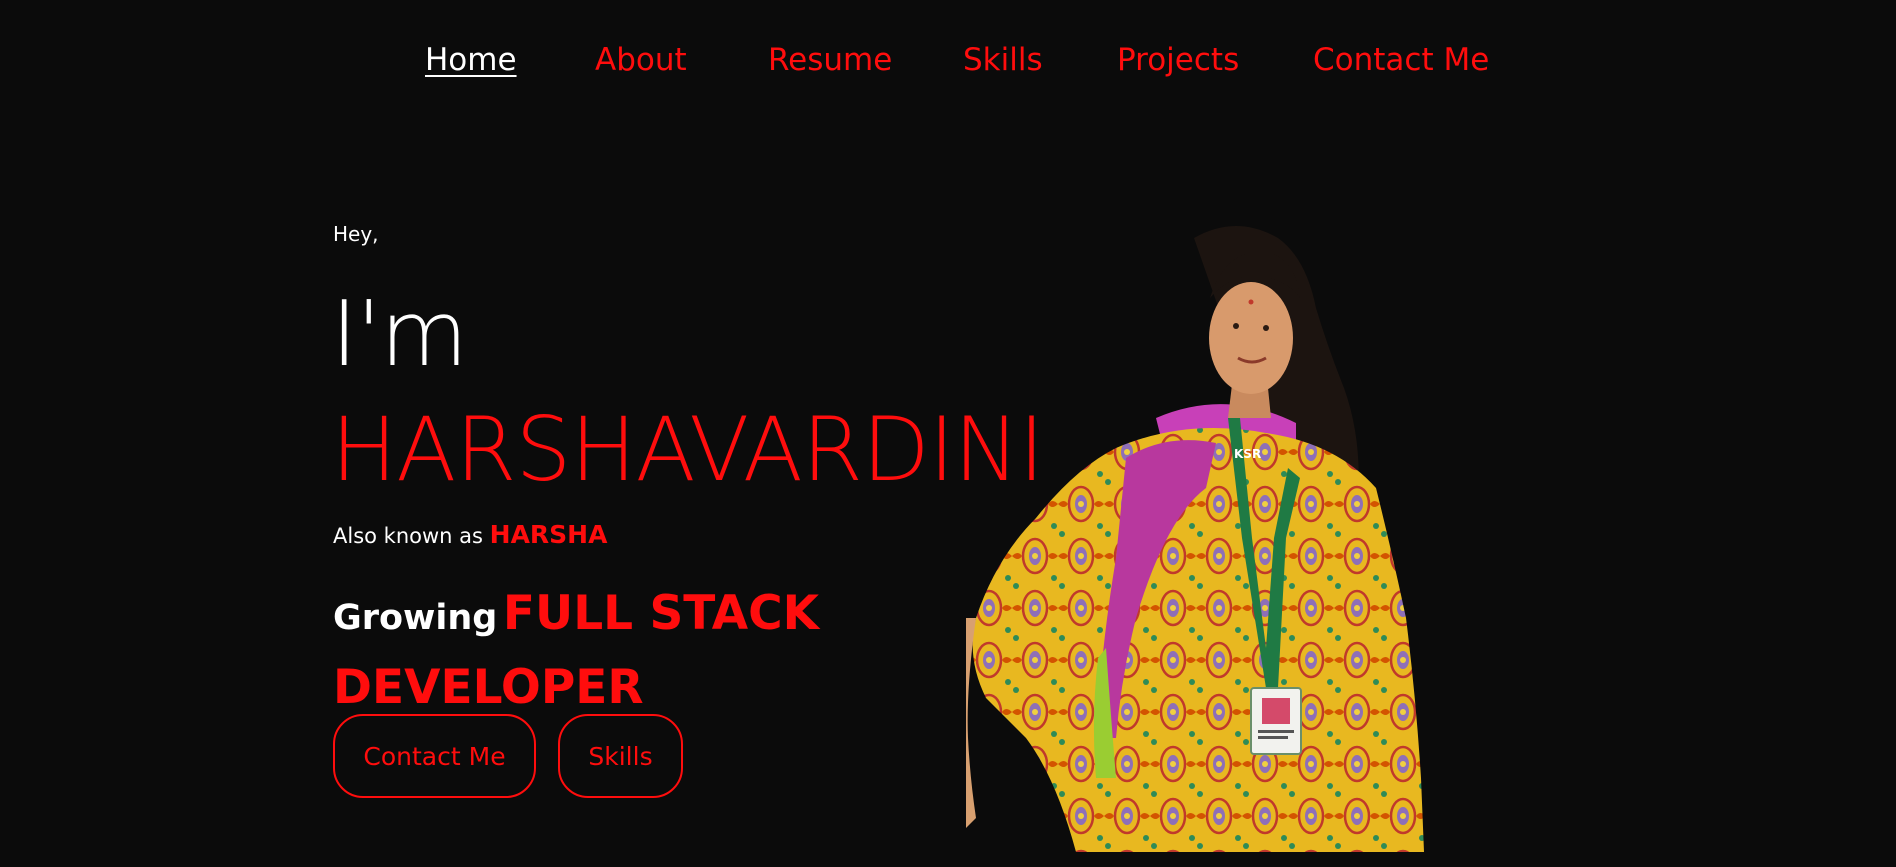 The height and width of the screenshot is (867, 1896). What do you see at coordinates (641, 60) in the screenshot?
I see `nav-about-link: About` at bounding box center [641, 60].